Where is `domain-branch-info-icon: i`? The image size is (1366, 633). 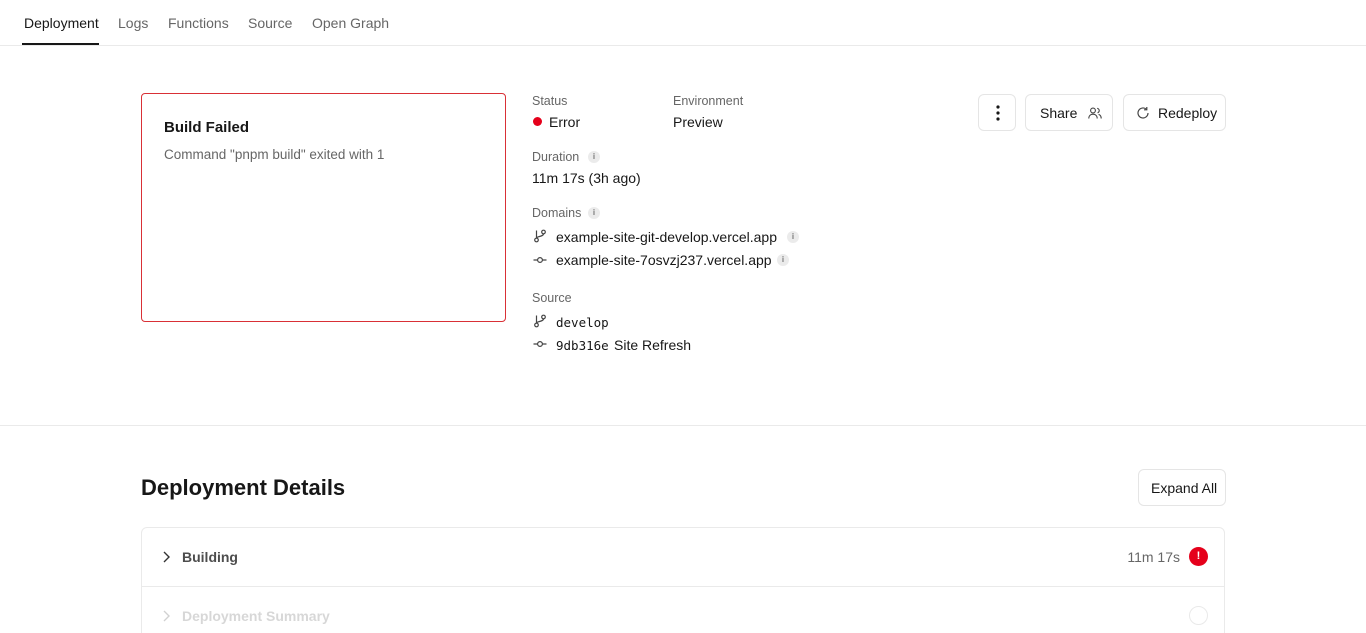
domain-branch-info-icon: i is located at coordinates (793, 237).